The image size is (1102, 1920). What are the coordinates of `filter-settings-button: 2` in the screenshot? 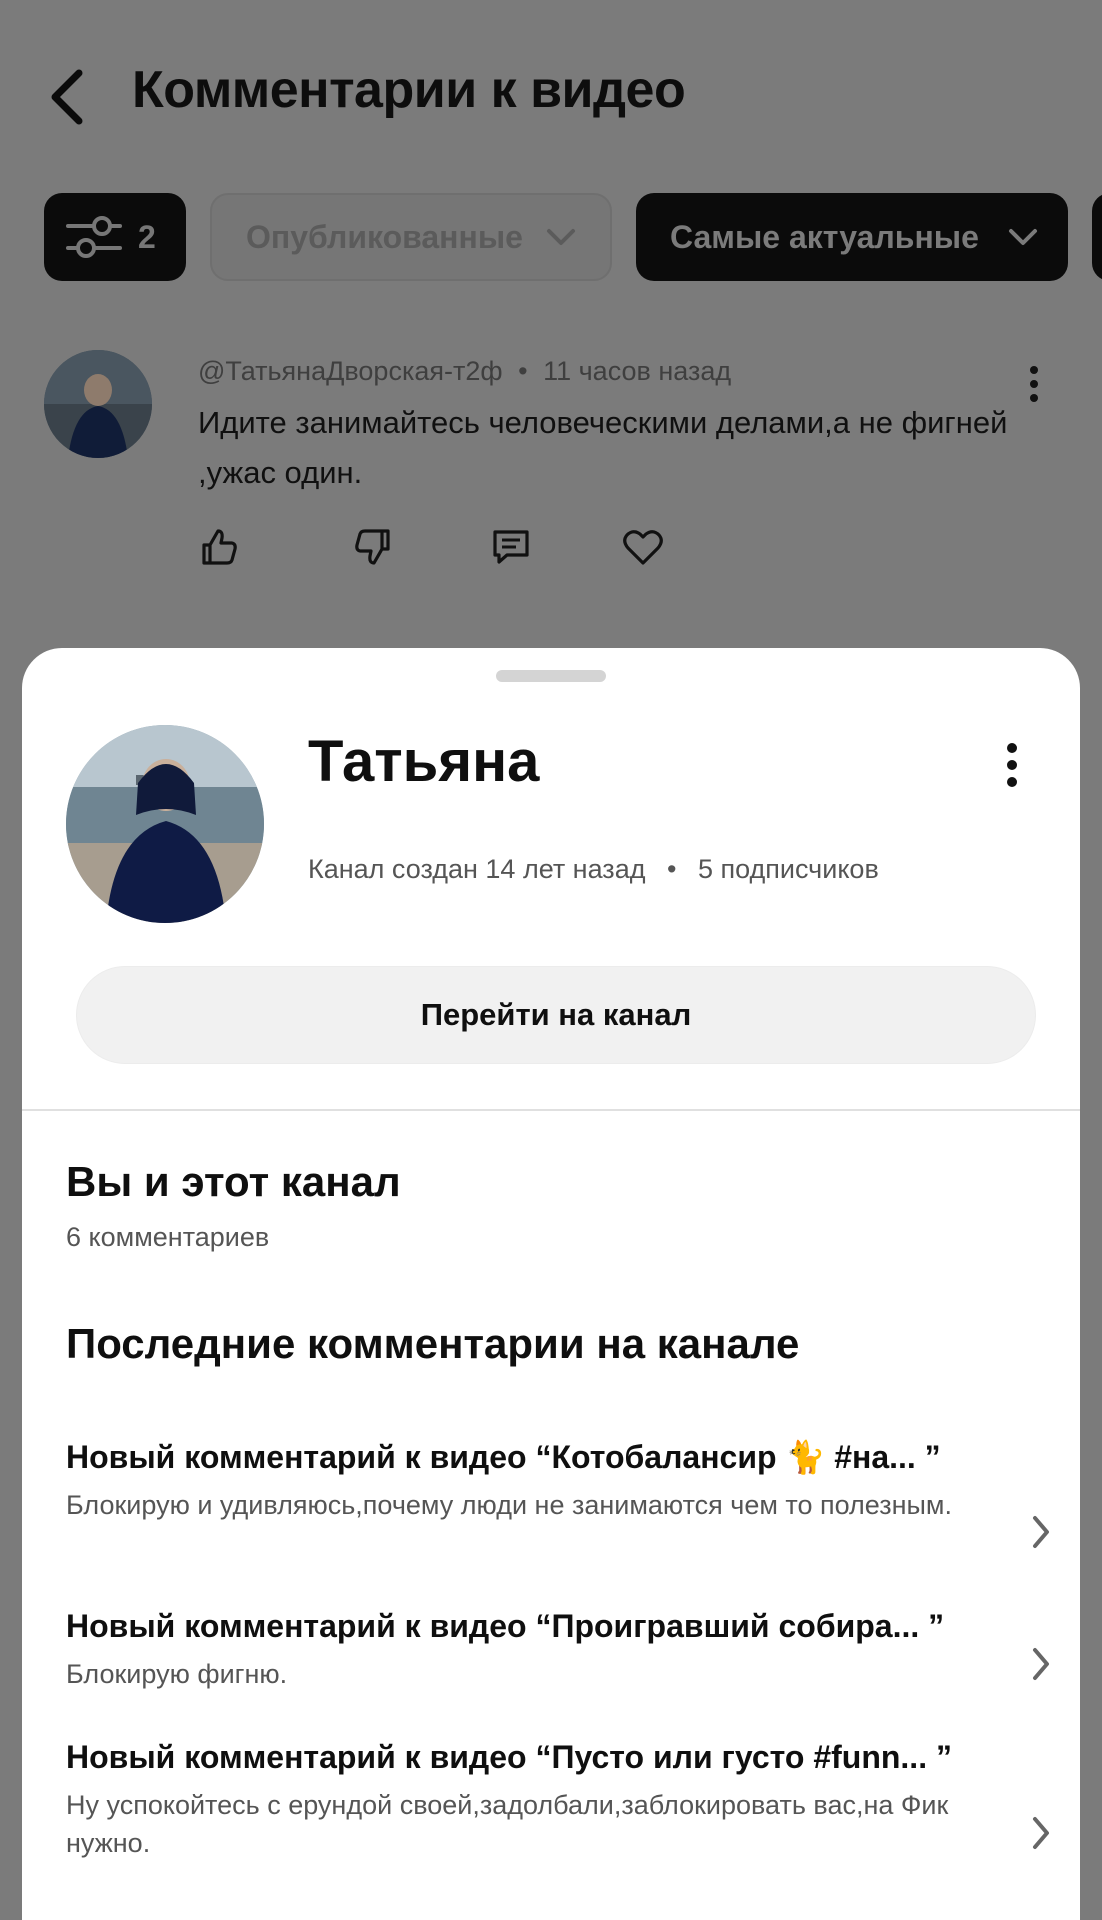 It's located at (115, 237).